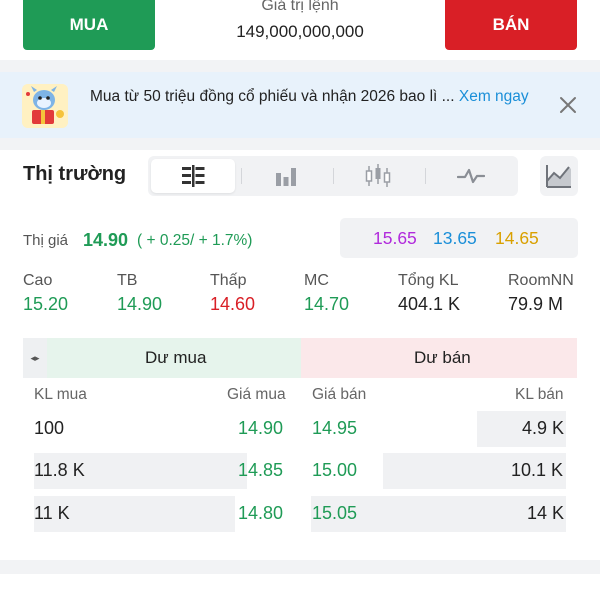 The width and height of the screenshot is (600, 600). Describe the element at coordinates (45, 106) in the screenshot. I see `mascot-icon` at that location.